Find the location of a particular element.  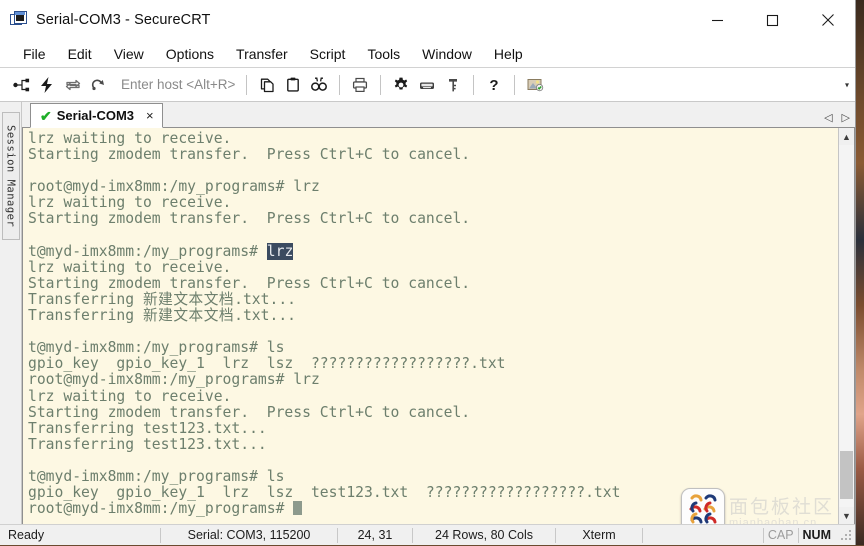

terminal-scrollbar: ▲ ▼ is located at coordinates (846, 326).